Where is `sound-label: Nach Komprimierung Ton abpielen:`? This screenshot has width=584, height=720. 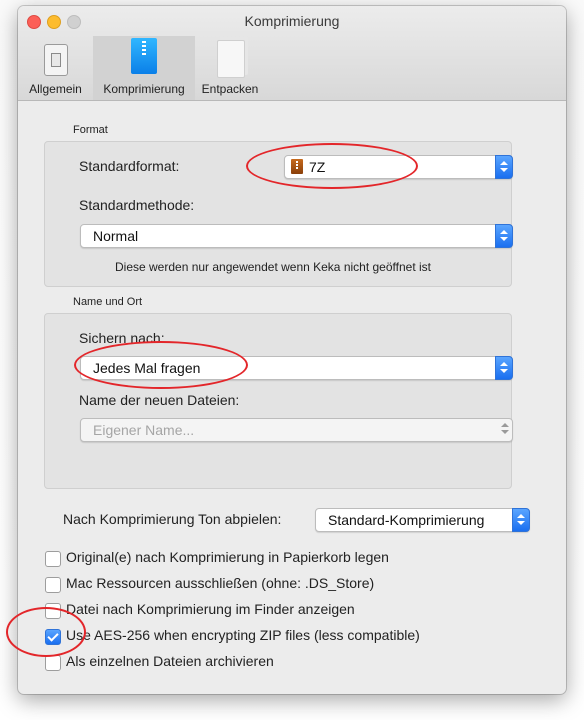 sound-label: Nach Komprimierung Ton abpielen: is located at coordinates (172, 519).